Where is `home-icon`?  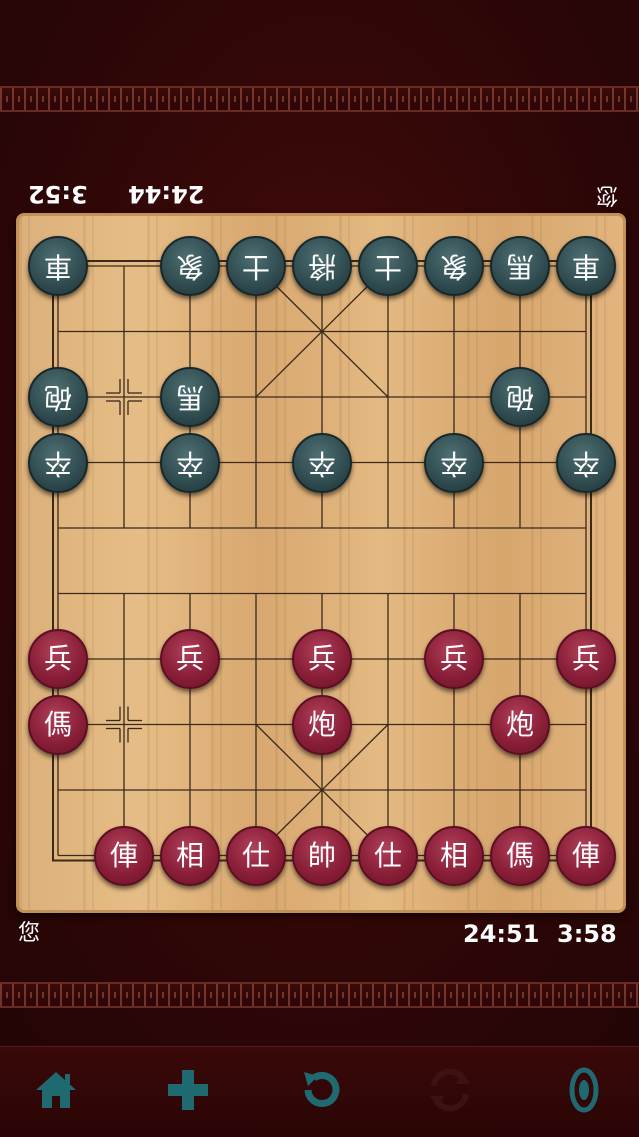 home-icon is located at coordinates (56, 1090).